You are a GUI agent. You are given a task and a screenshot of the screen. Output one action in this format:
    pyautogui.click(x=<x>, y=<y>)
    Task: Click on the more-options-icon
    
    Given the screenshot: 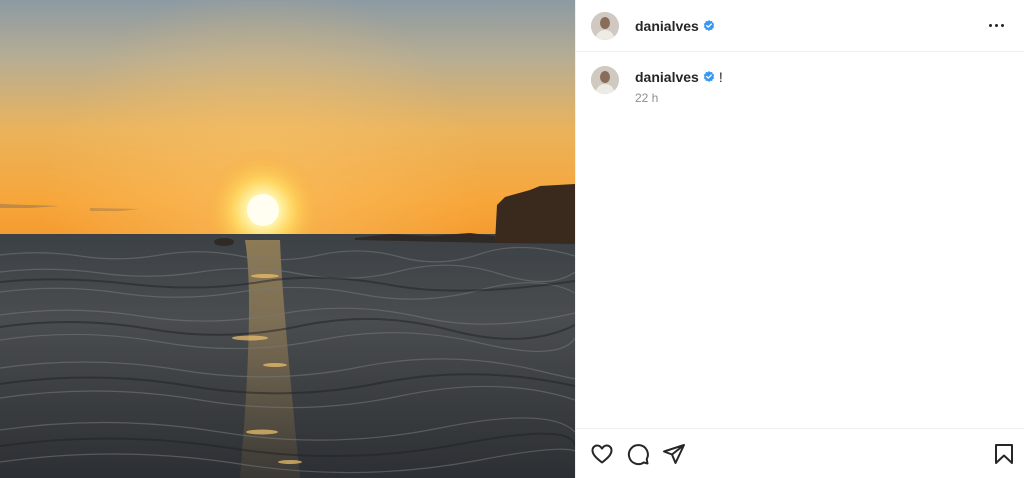 What is the action you would take?
    pyautogui.click(x=996, y=25)
    